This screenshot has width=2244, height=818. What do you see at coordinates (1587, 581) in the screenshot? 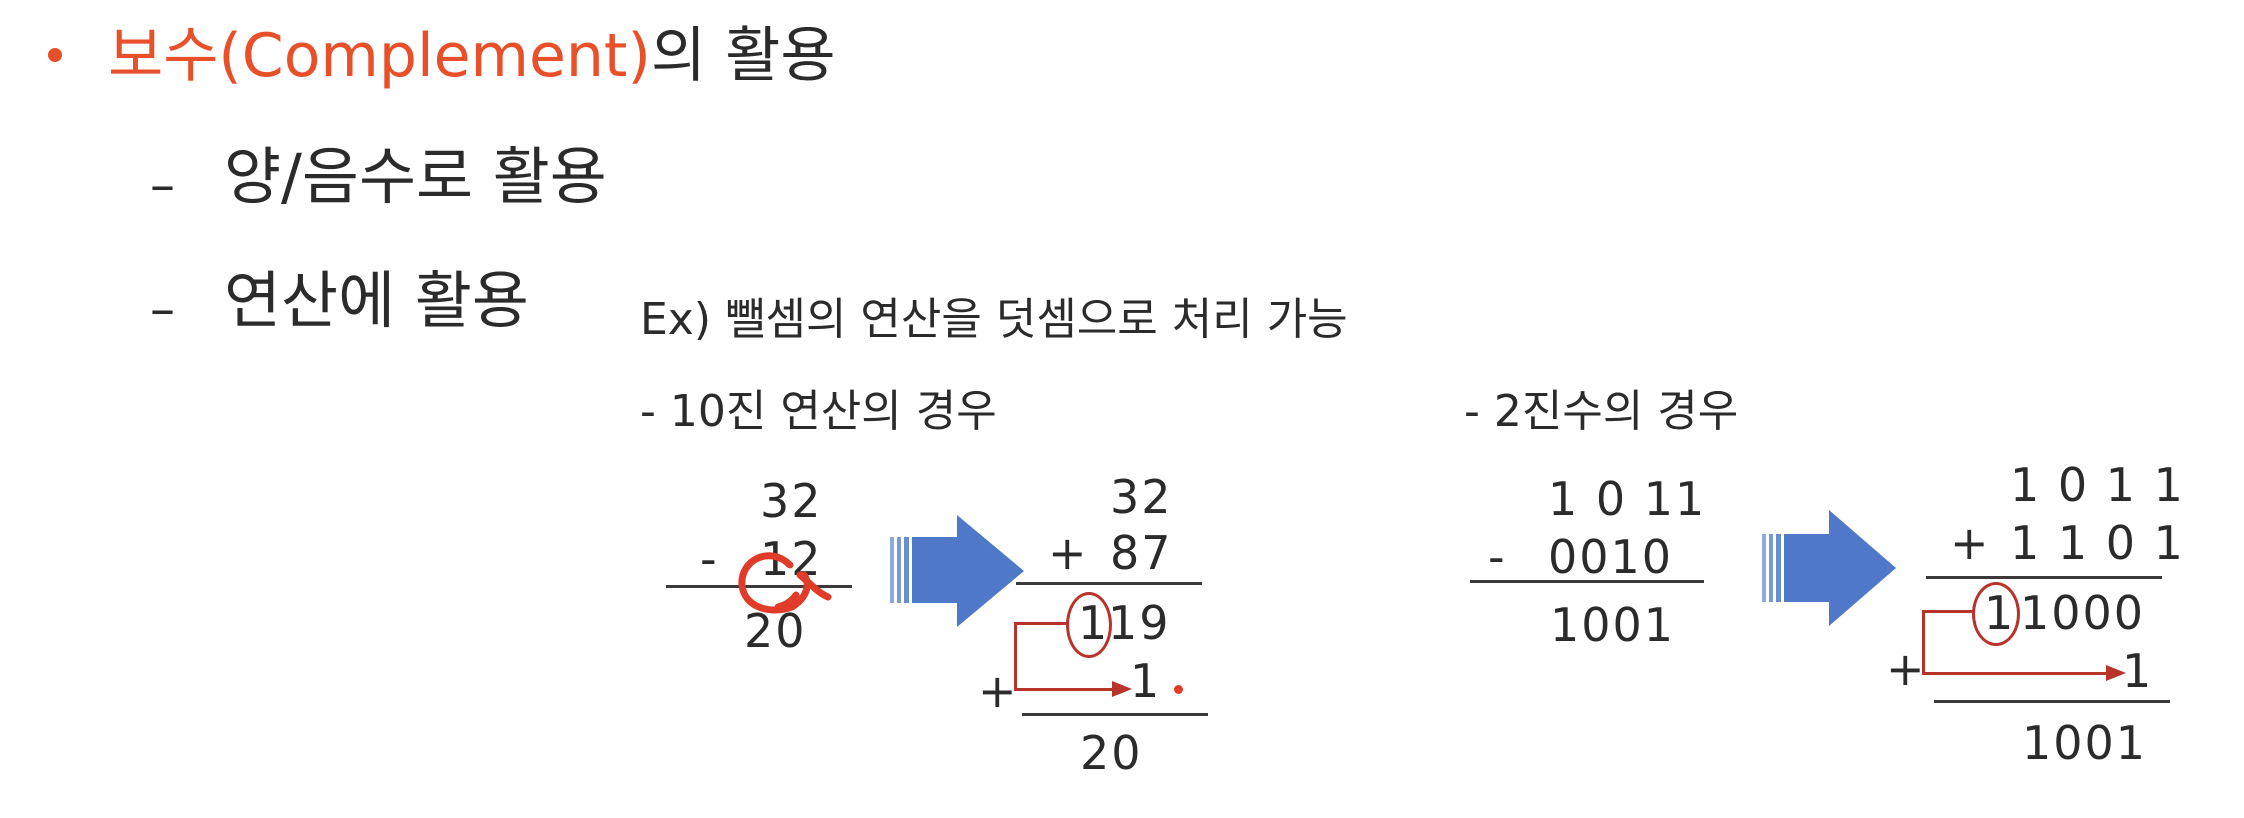
I see `bin-sub-line` at bounding box center [1587, 581].